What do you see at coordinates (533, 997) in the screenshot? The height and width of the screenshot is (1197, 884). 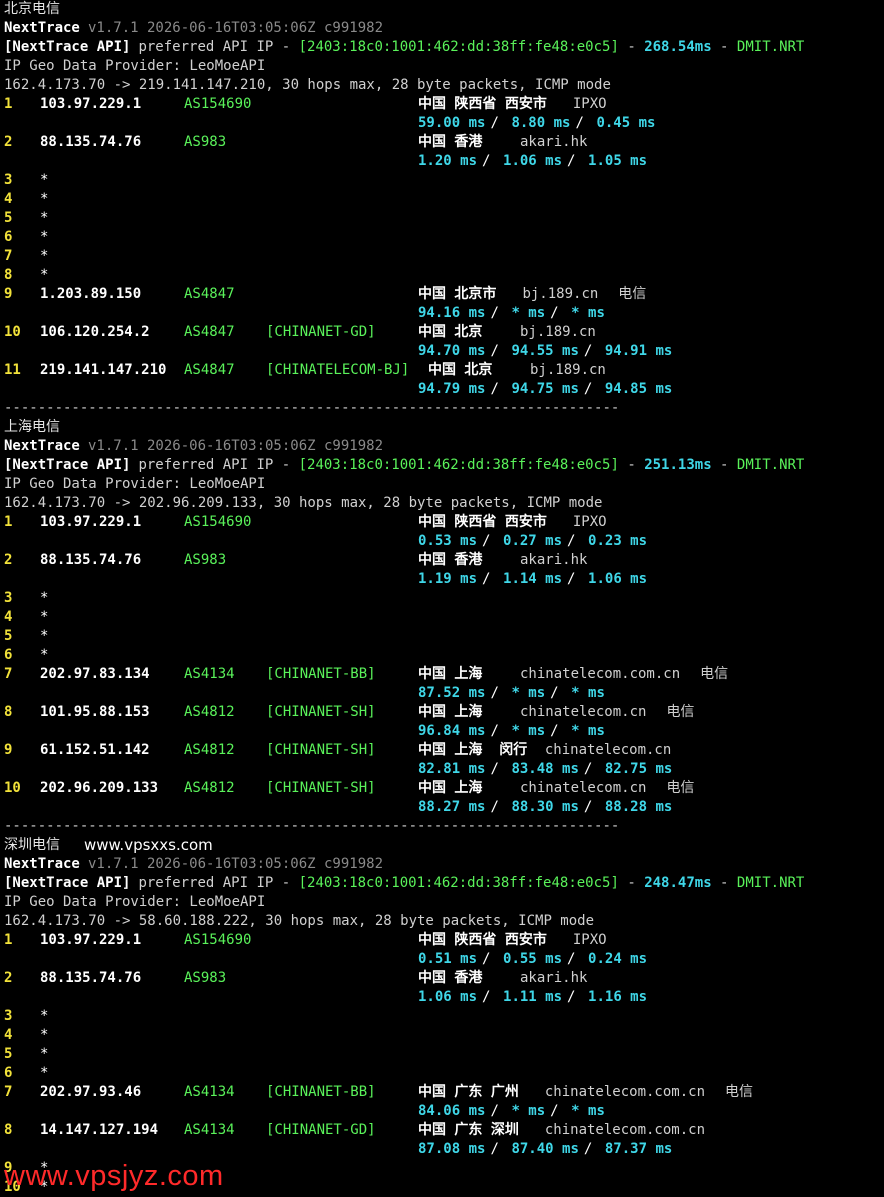 I see `hop-rtt: 1.11 ms` at bounding box center [533, 997].